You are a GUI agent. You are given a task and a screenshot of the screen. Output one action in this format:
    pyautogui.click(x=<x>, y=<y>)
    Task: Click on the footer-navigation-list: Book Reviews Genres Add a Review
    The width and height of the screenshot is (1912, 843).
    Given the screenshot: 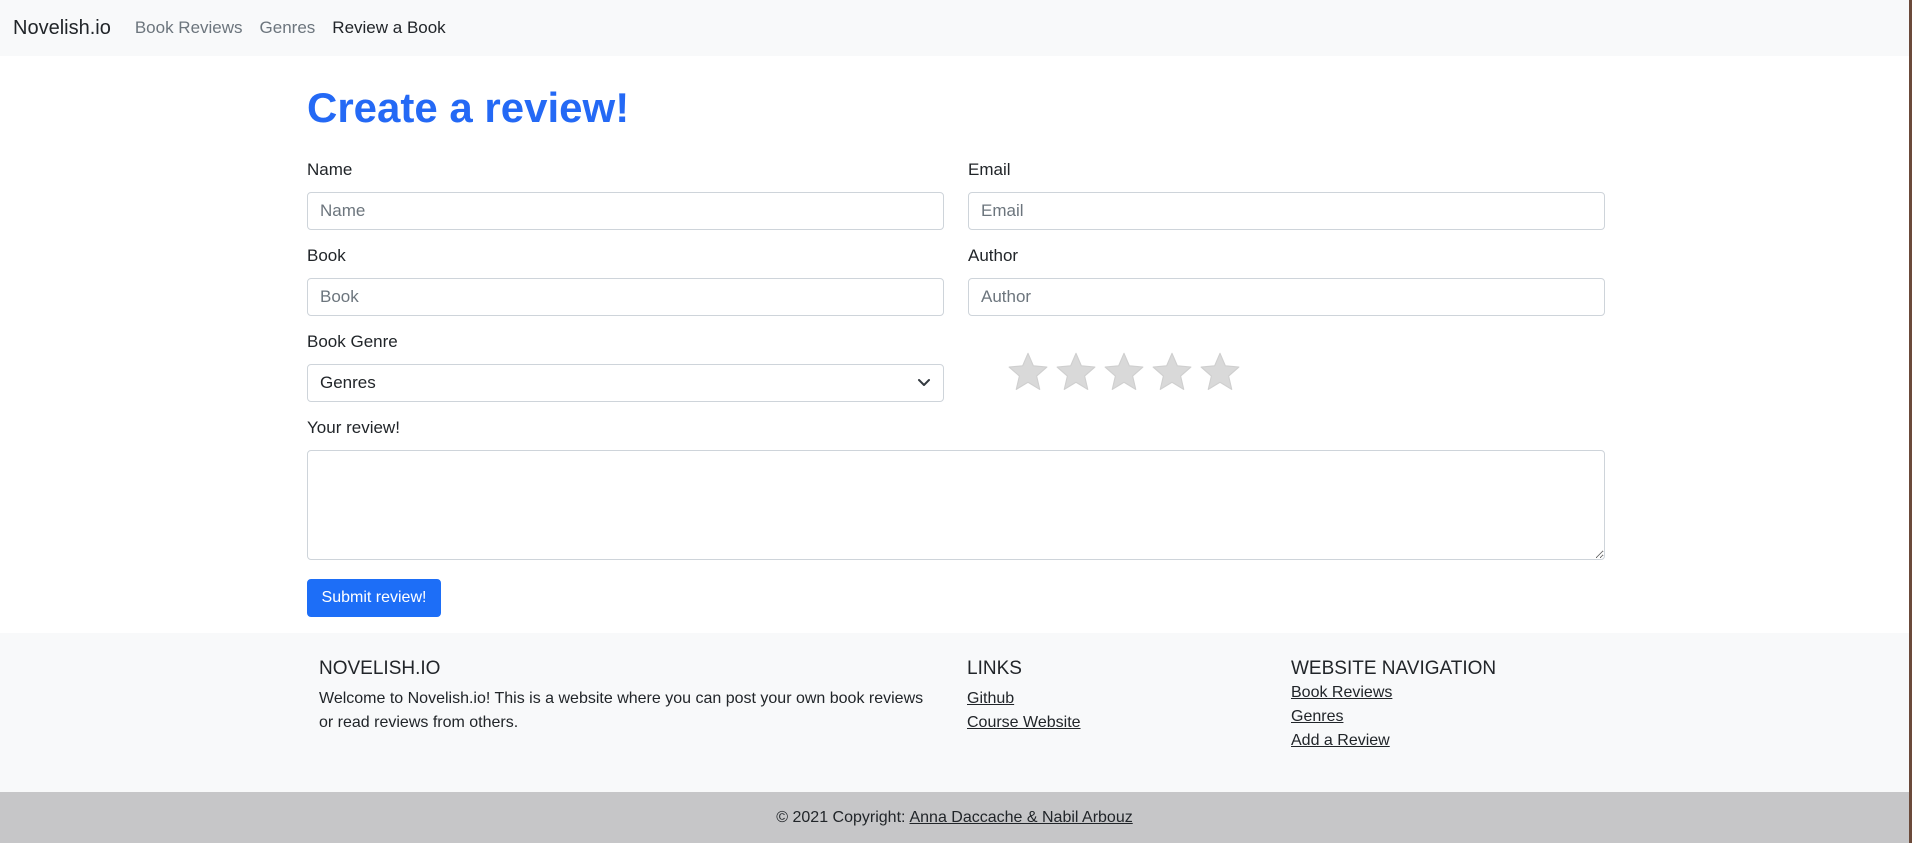 What is the action you would take?
    pyautogui.click(x=1393, y=717)
    